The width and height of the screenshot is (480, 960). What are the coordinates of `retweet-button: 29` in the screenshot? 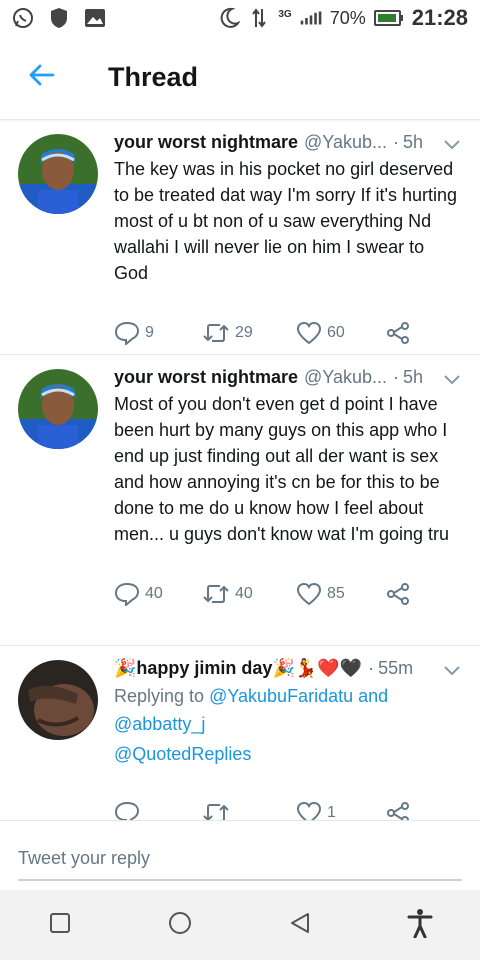 It's located at (249, 333).